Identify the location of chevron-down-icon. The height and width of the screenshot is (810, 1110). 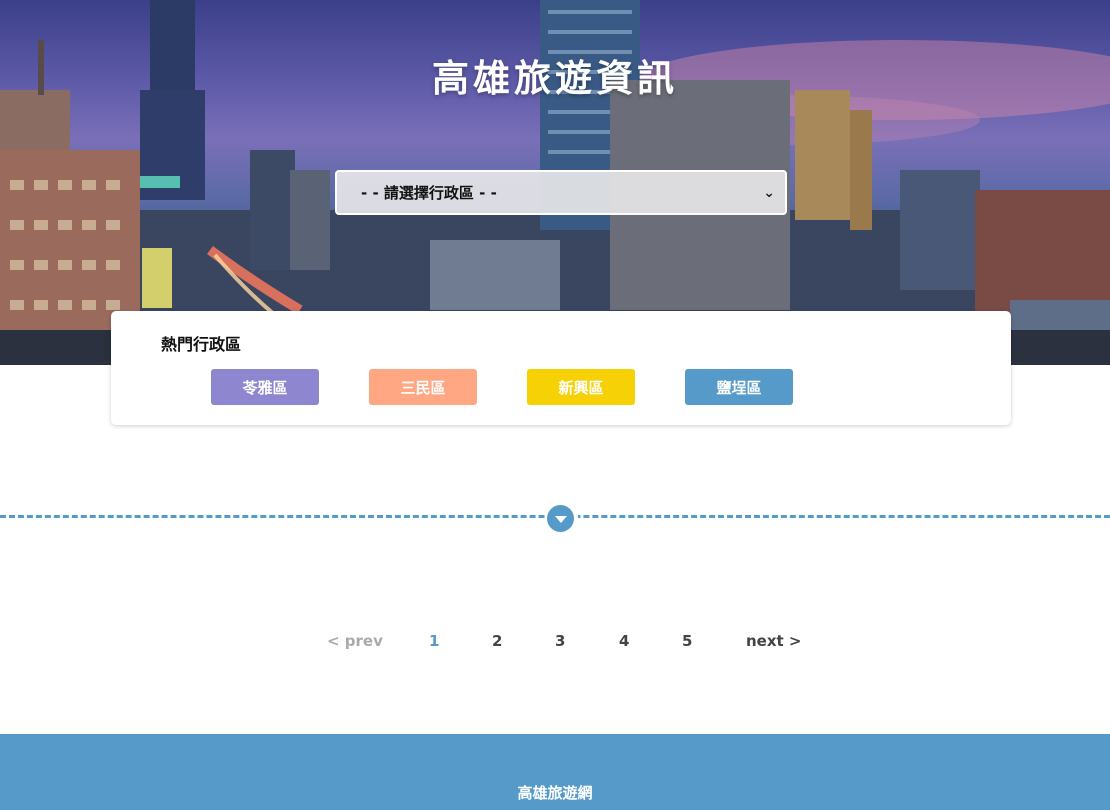
(560, 519).